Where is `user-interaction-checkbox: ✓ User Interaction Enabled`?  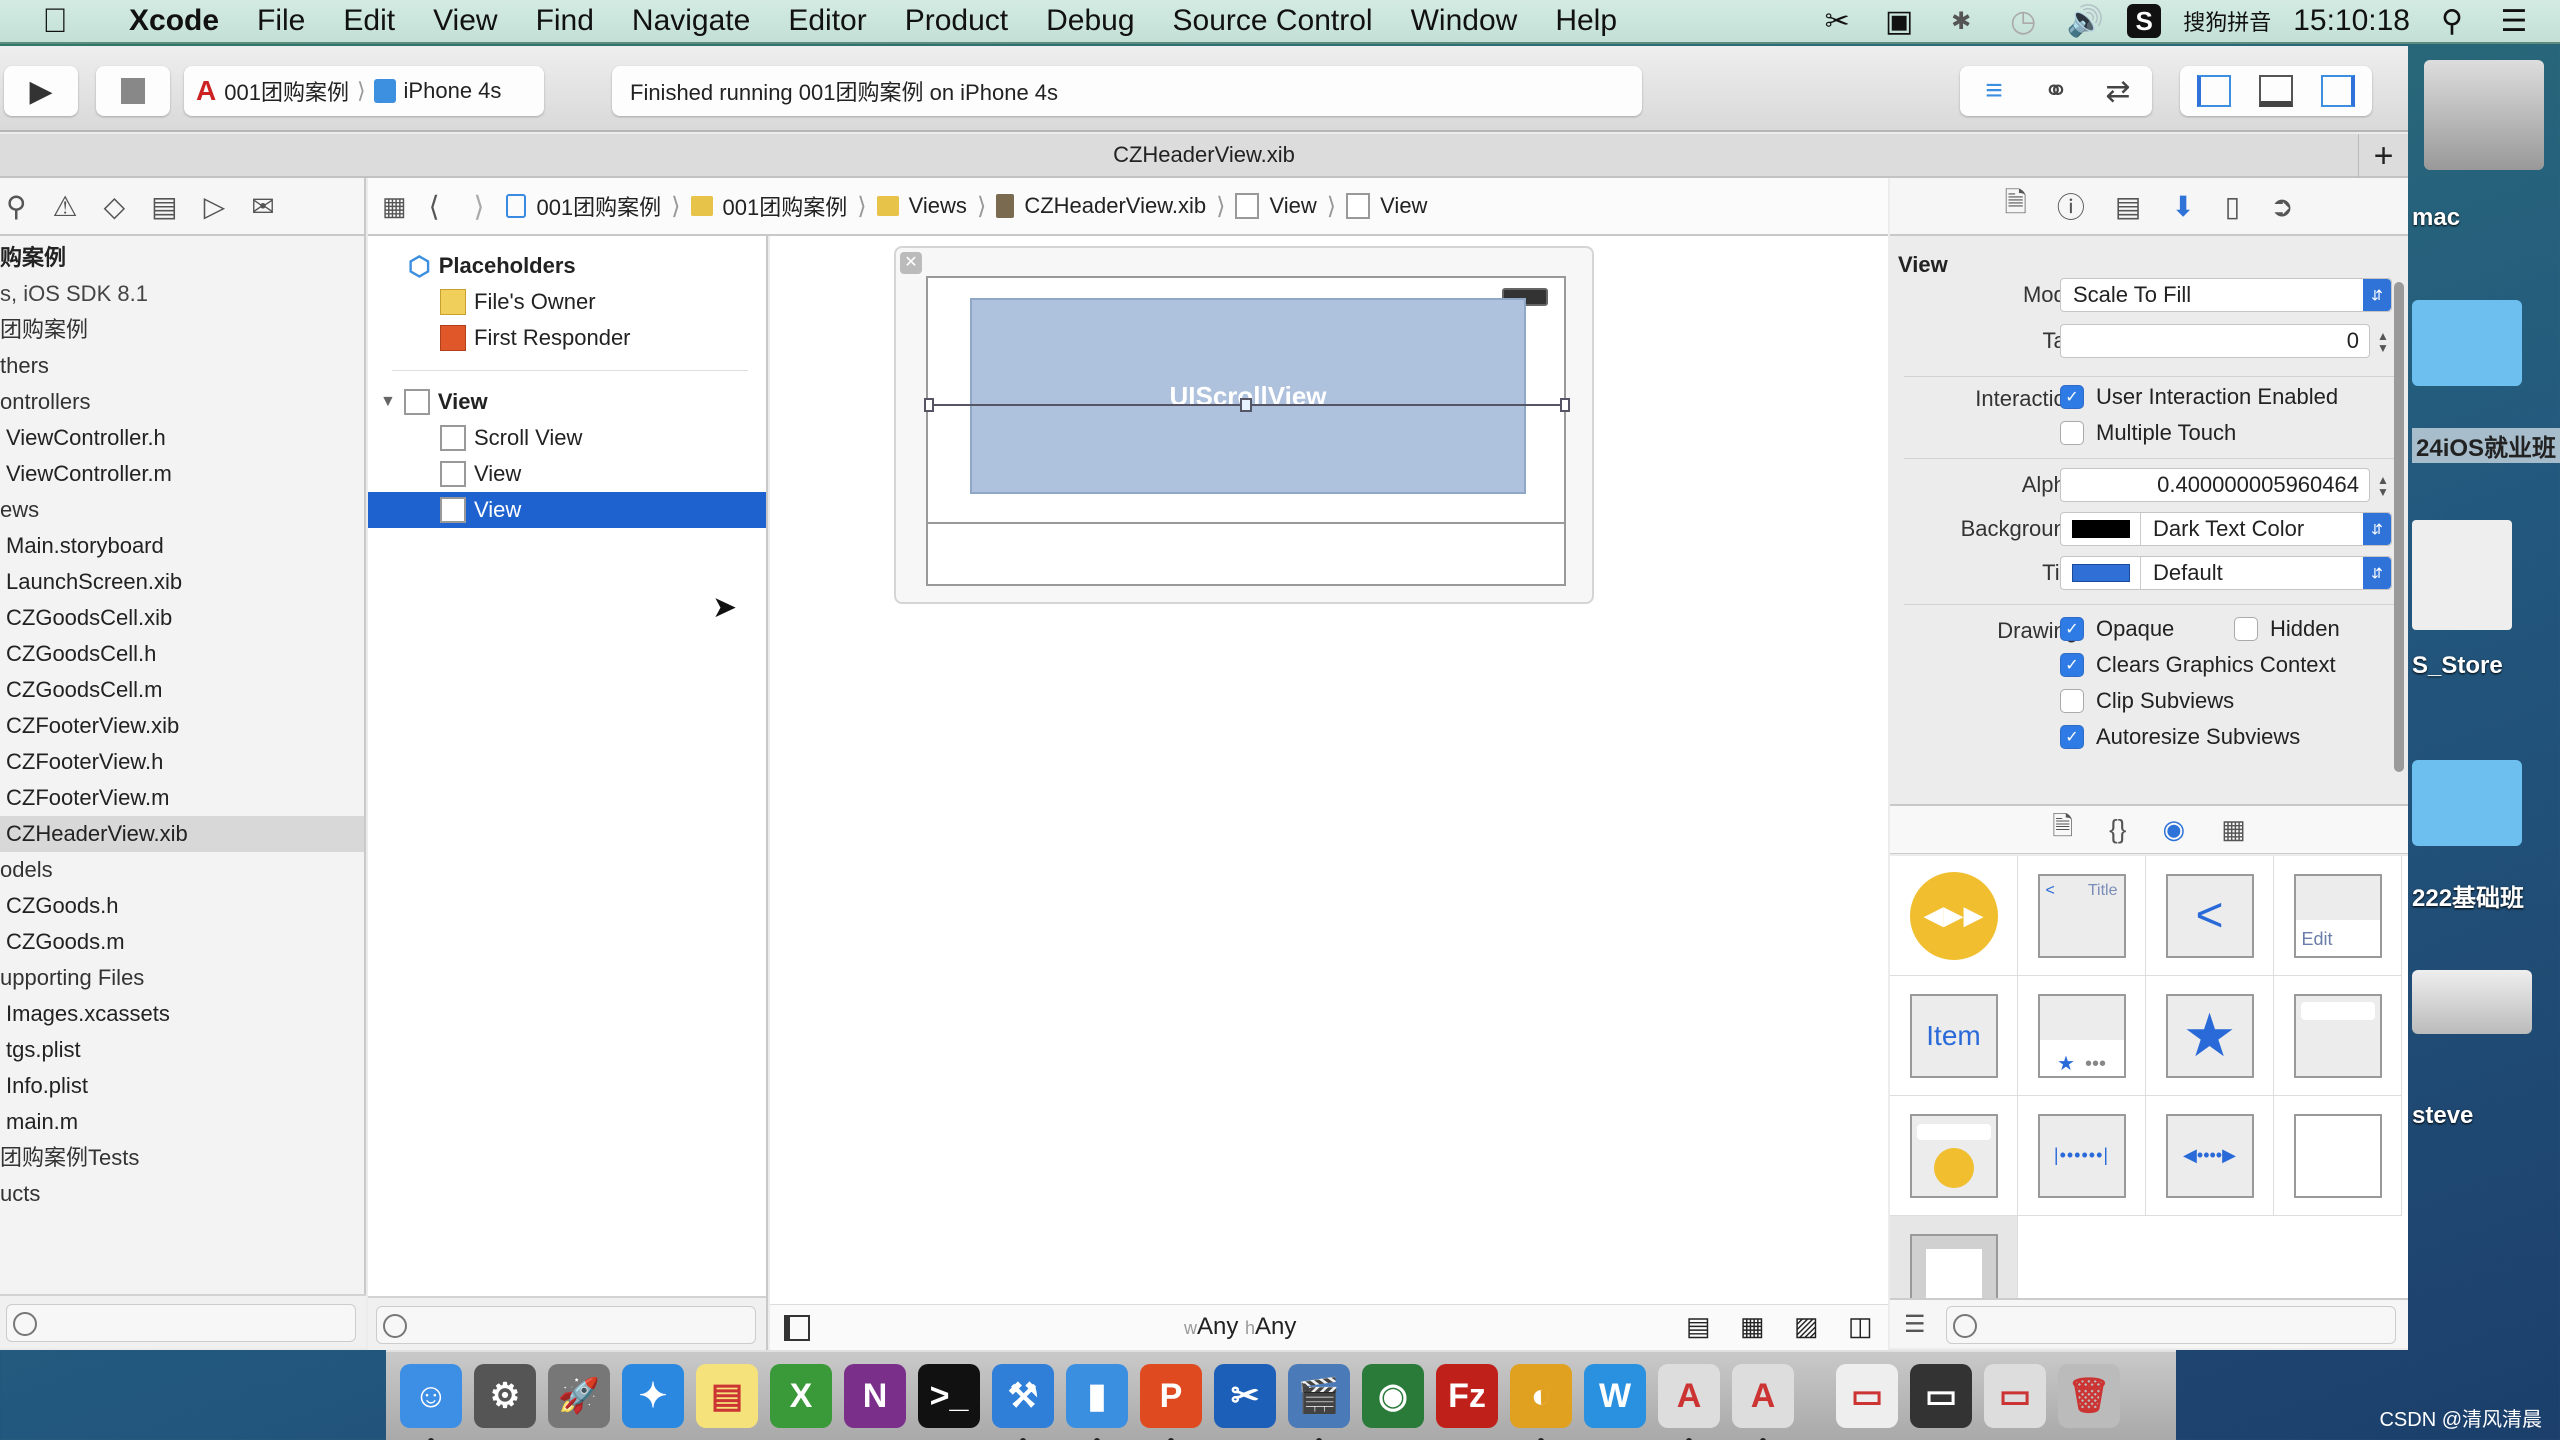
user-interaction-checkbox: ✓ User Interaction Enabled is located at coordinates (2199, 397).